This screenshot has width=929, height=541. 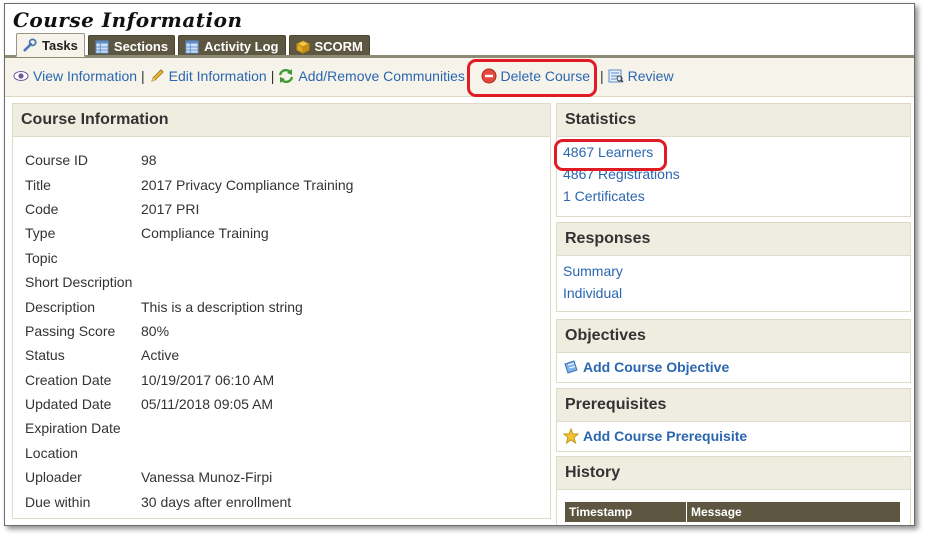 I want to click on info-label: Expiration Date, so click(x=73, y=428).